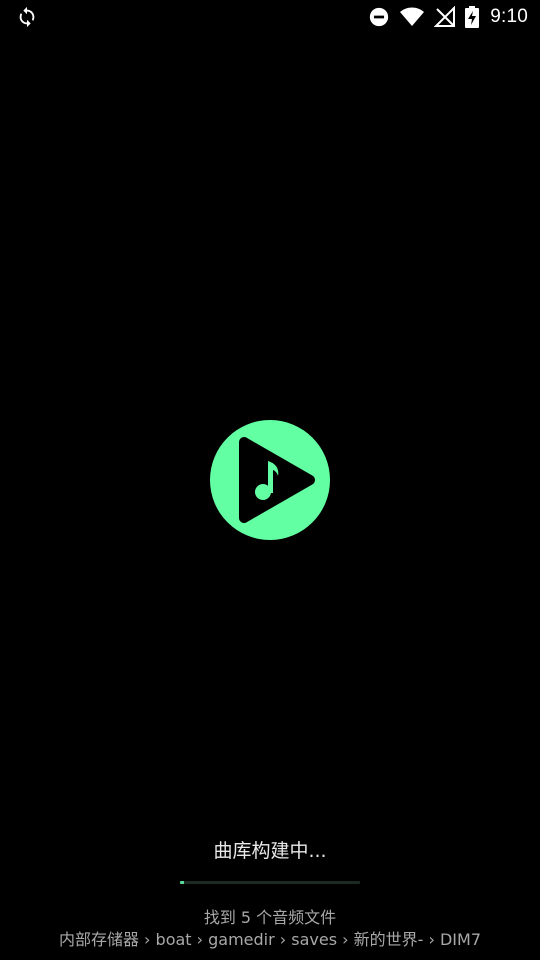 The width and height of the screenshot is (540, 960). I want to click on scan-progress-fill, so click(182, 882).